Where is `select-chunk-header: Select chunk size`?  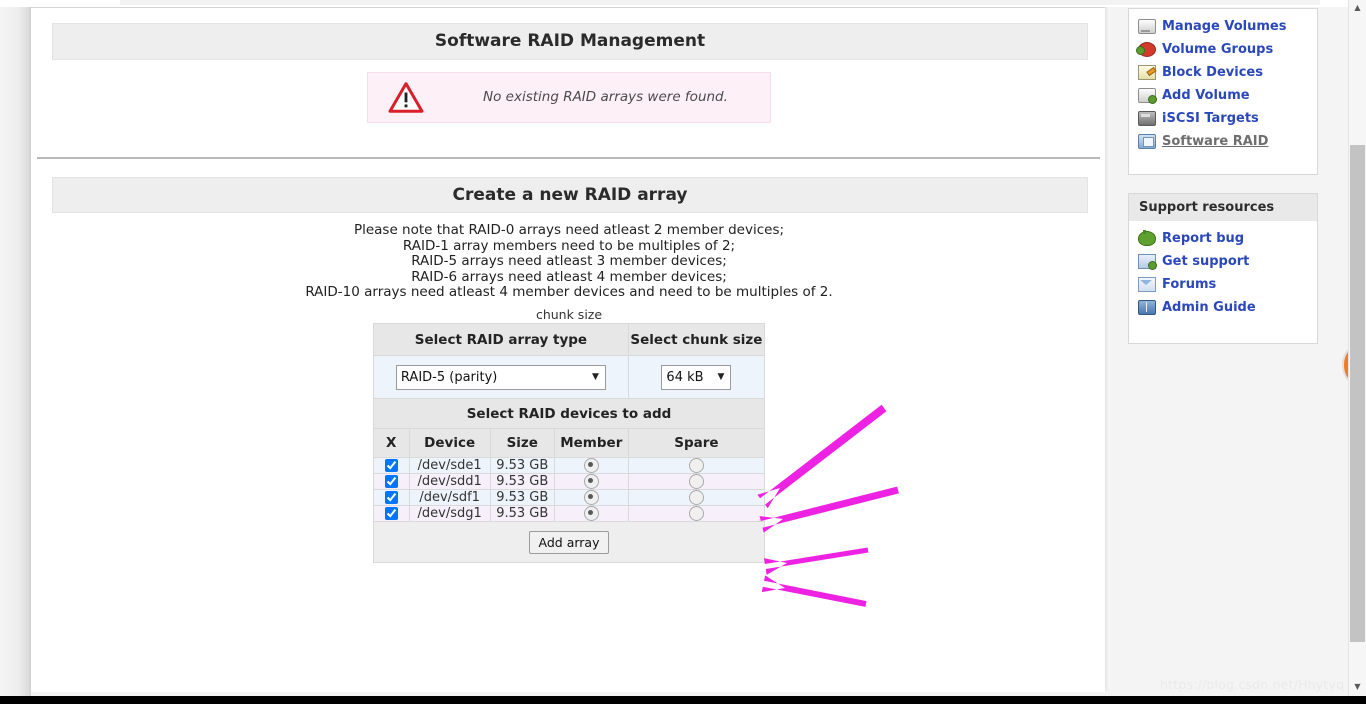
select-chunk-header: Select chunk size is located at coordinates (696, 339).